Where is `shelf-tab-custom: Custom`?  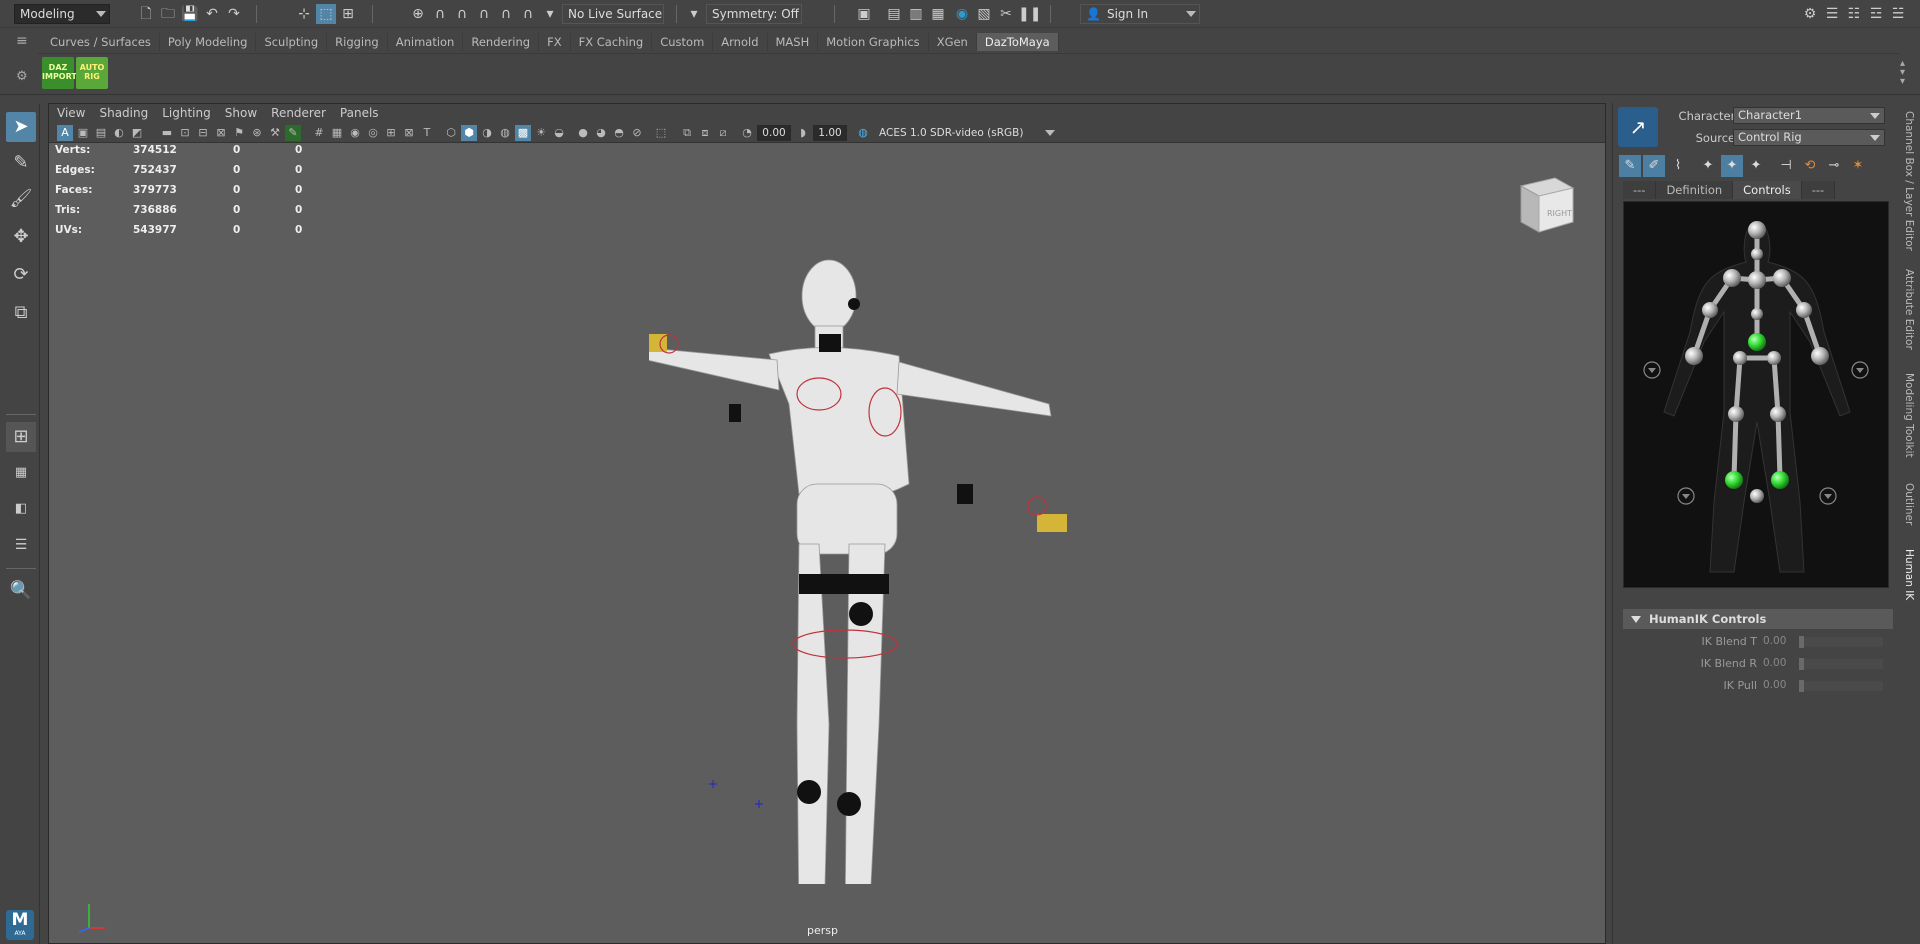
shelf-tab-custom: Custom is located at coordinates (683, 42).